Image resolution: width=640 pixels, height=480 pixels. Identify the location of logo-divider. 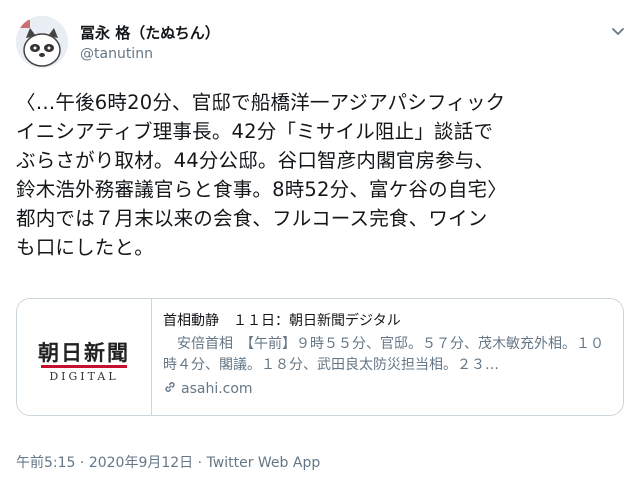
(84, 366).